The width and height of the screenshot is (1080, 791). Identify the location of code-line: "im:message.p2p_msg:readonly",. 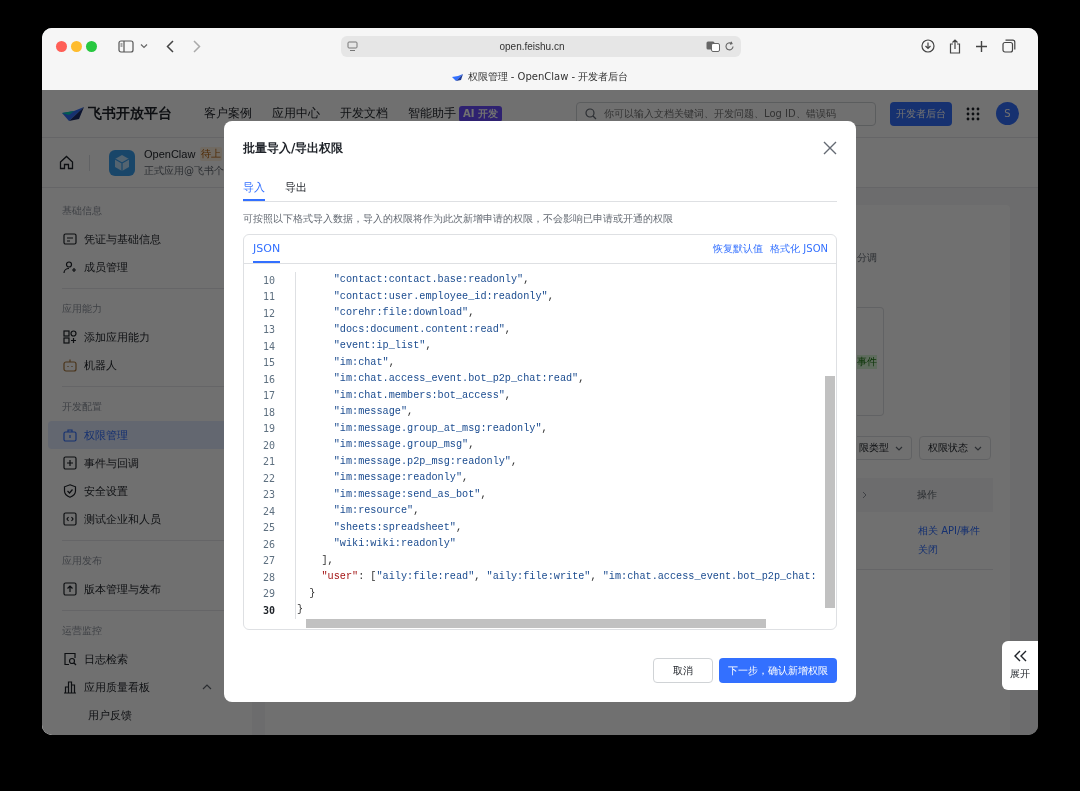
(406, 461).